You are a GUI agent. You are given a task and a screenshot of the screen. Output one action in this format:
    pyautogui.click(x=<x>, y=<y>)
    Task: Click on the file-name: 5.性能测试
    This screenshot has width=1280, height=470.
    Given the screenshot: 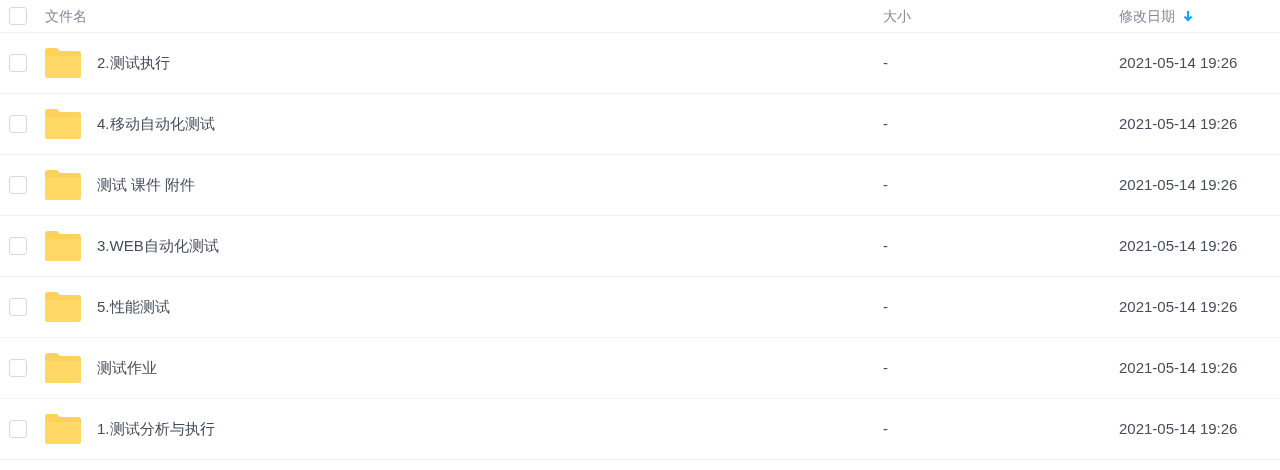 What is the action you would take?
    pyautogui.click(x=133, y=307)
    